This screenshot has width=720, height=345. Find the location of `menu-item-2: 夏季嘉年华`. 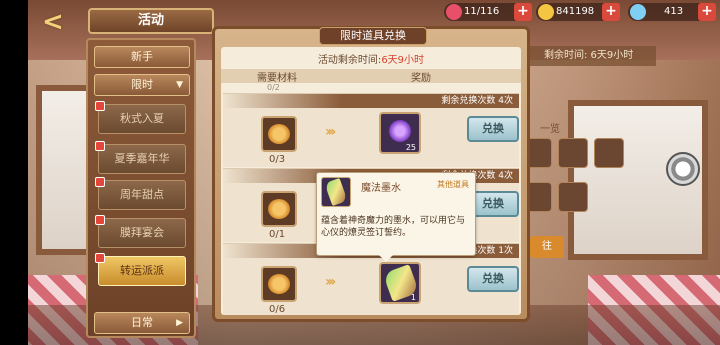

menu-item-2: 夏季嘉年华 is located at coordinates (140, 157).